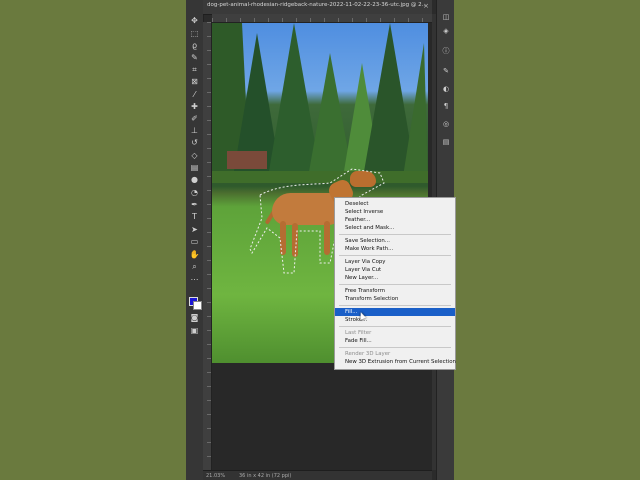 The height and width of the screenshot is (480, 640). I want to click on vertical-ruler, so click(207, 247).